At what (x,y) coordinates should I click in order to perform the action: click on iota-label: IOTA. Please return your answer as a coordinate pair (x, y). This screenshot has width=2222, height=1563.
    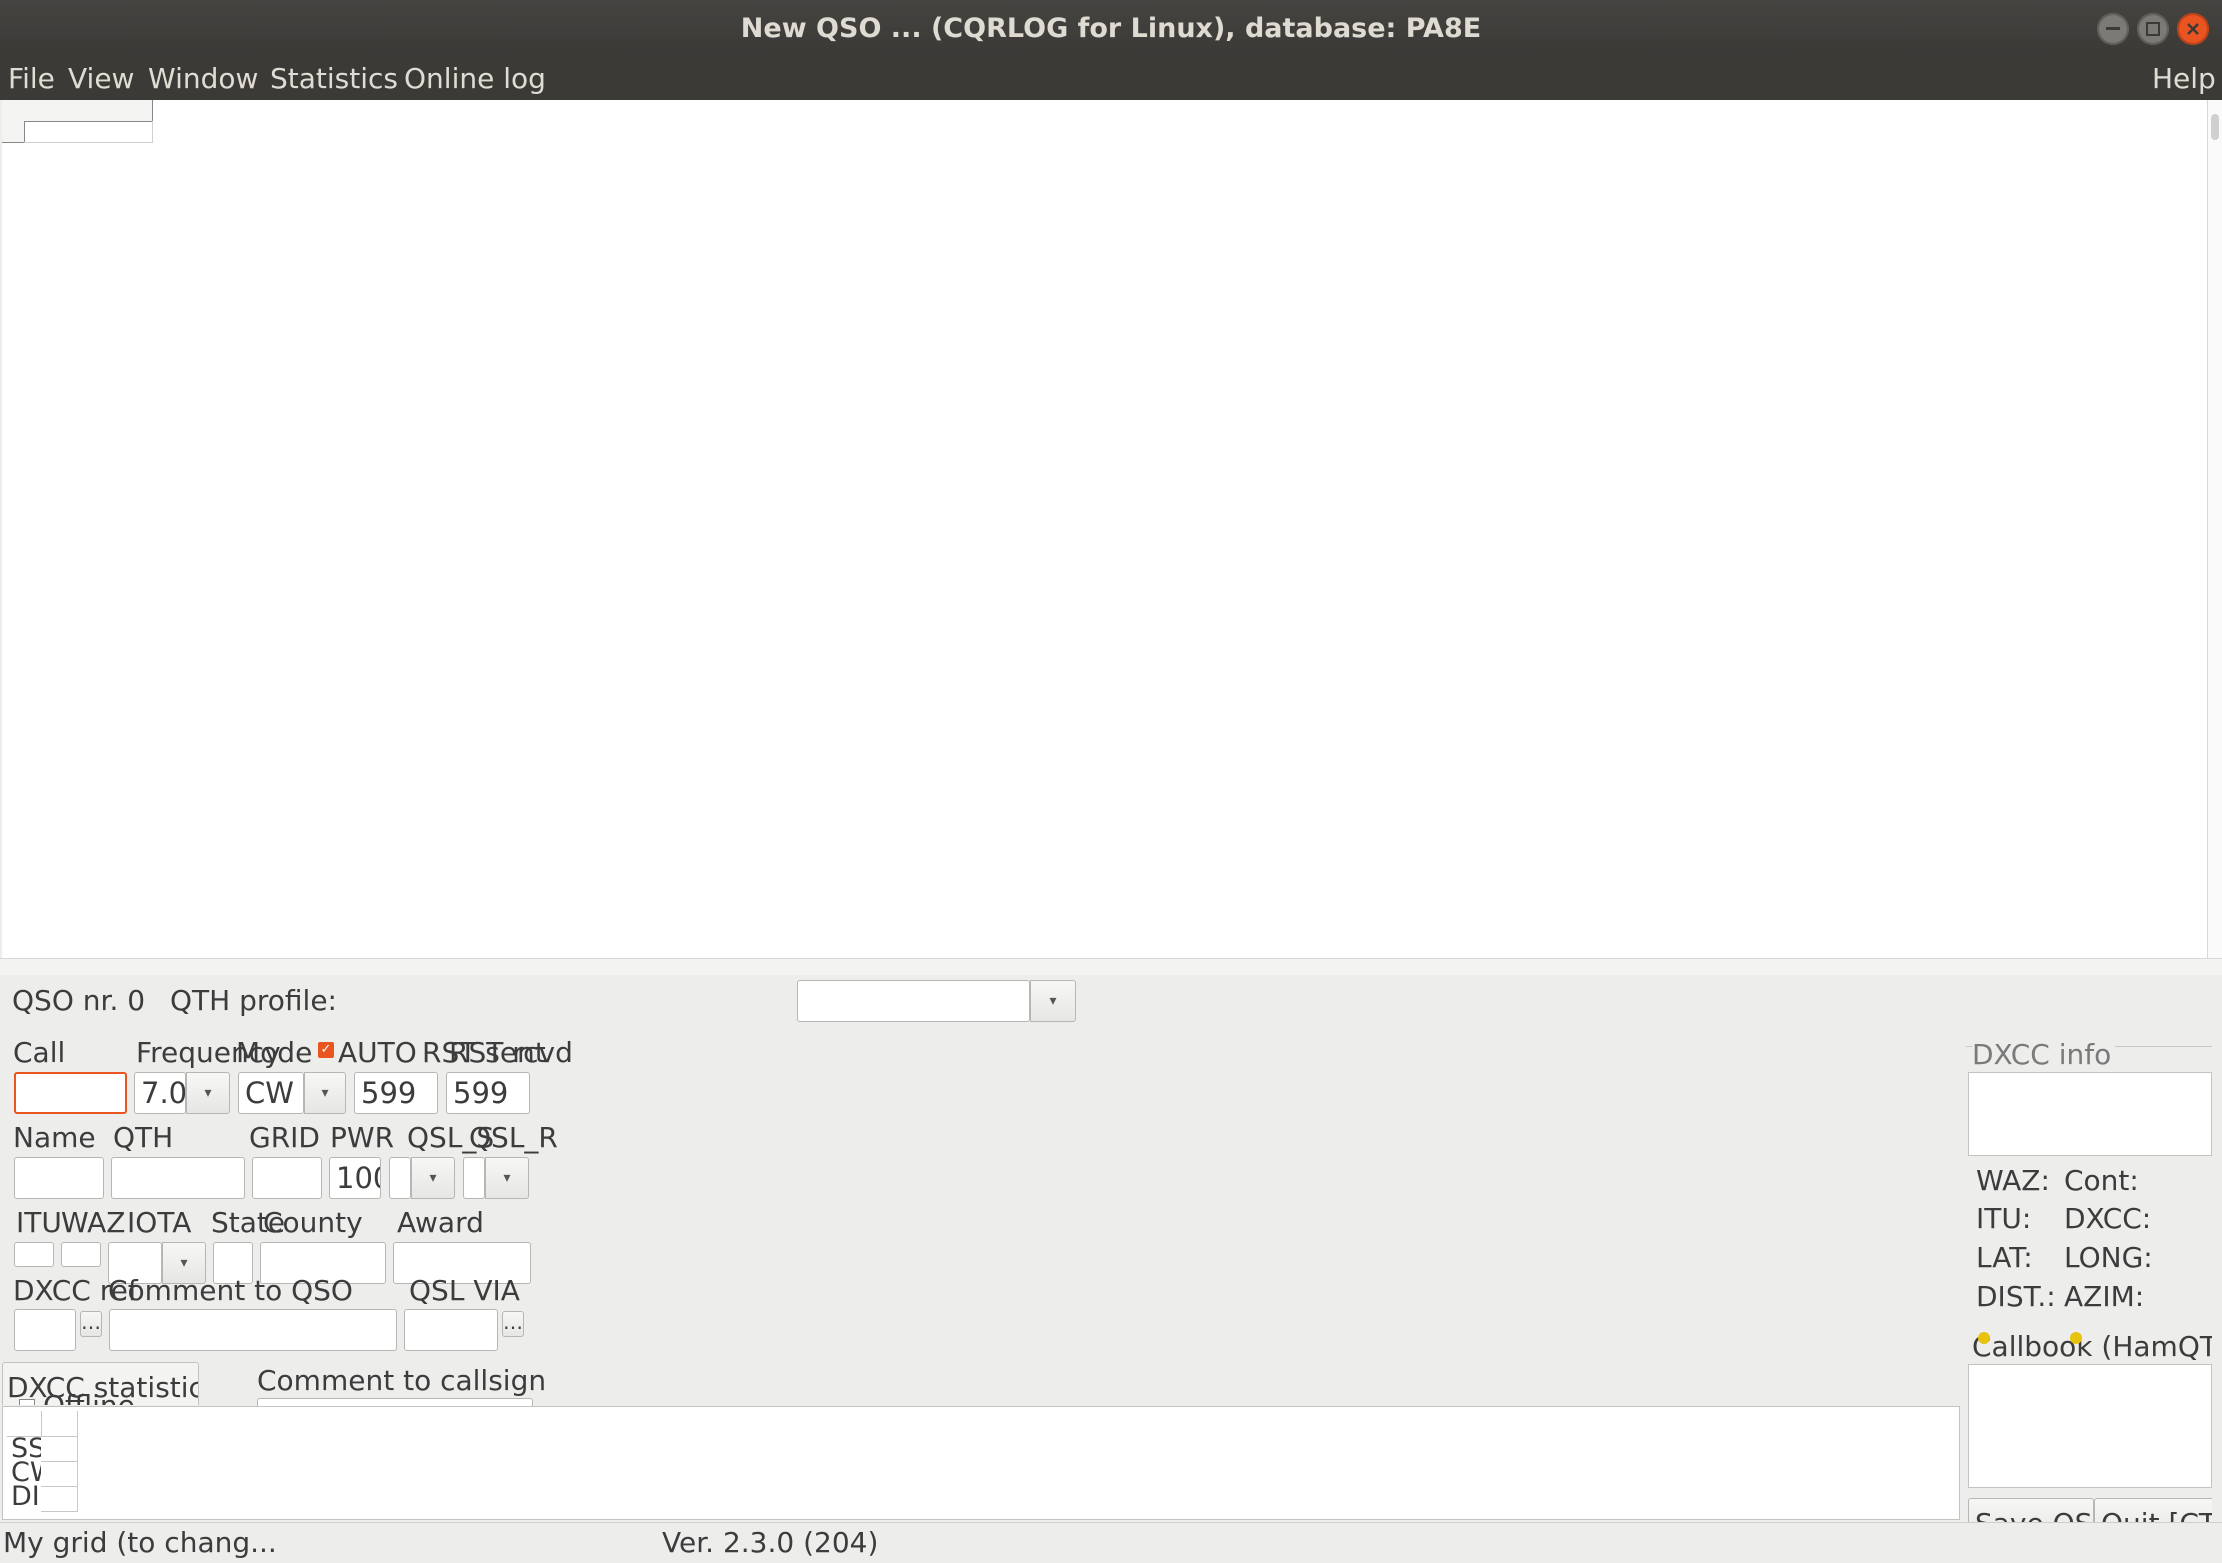
    Looking at the image, I should click on (159, 1222).